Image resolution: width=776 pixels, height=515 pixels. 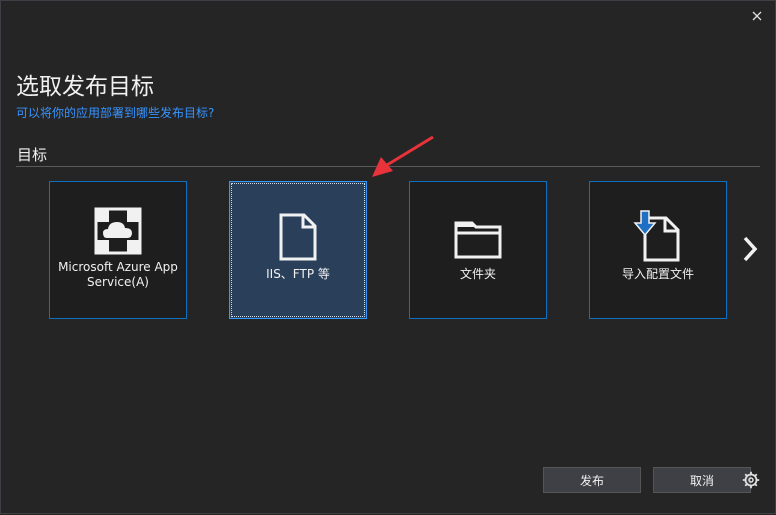 I want to click on tile-import-profile: 导入配置文件, so click(x=658, y=250).